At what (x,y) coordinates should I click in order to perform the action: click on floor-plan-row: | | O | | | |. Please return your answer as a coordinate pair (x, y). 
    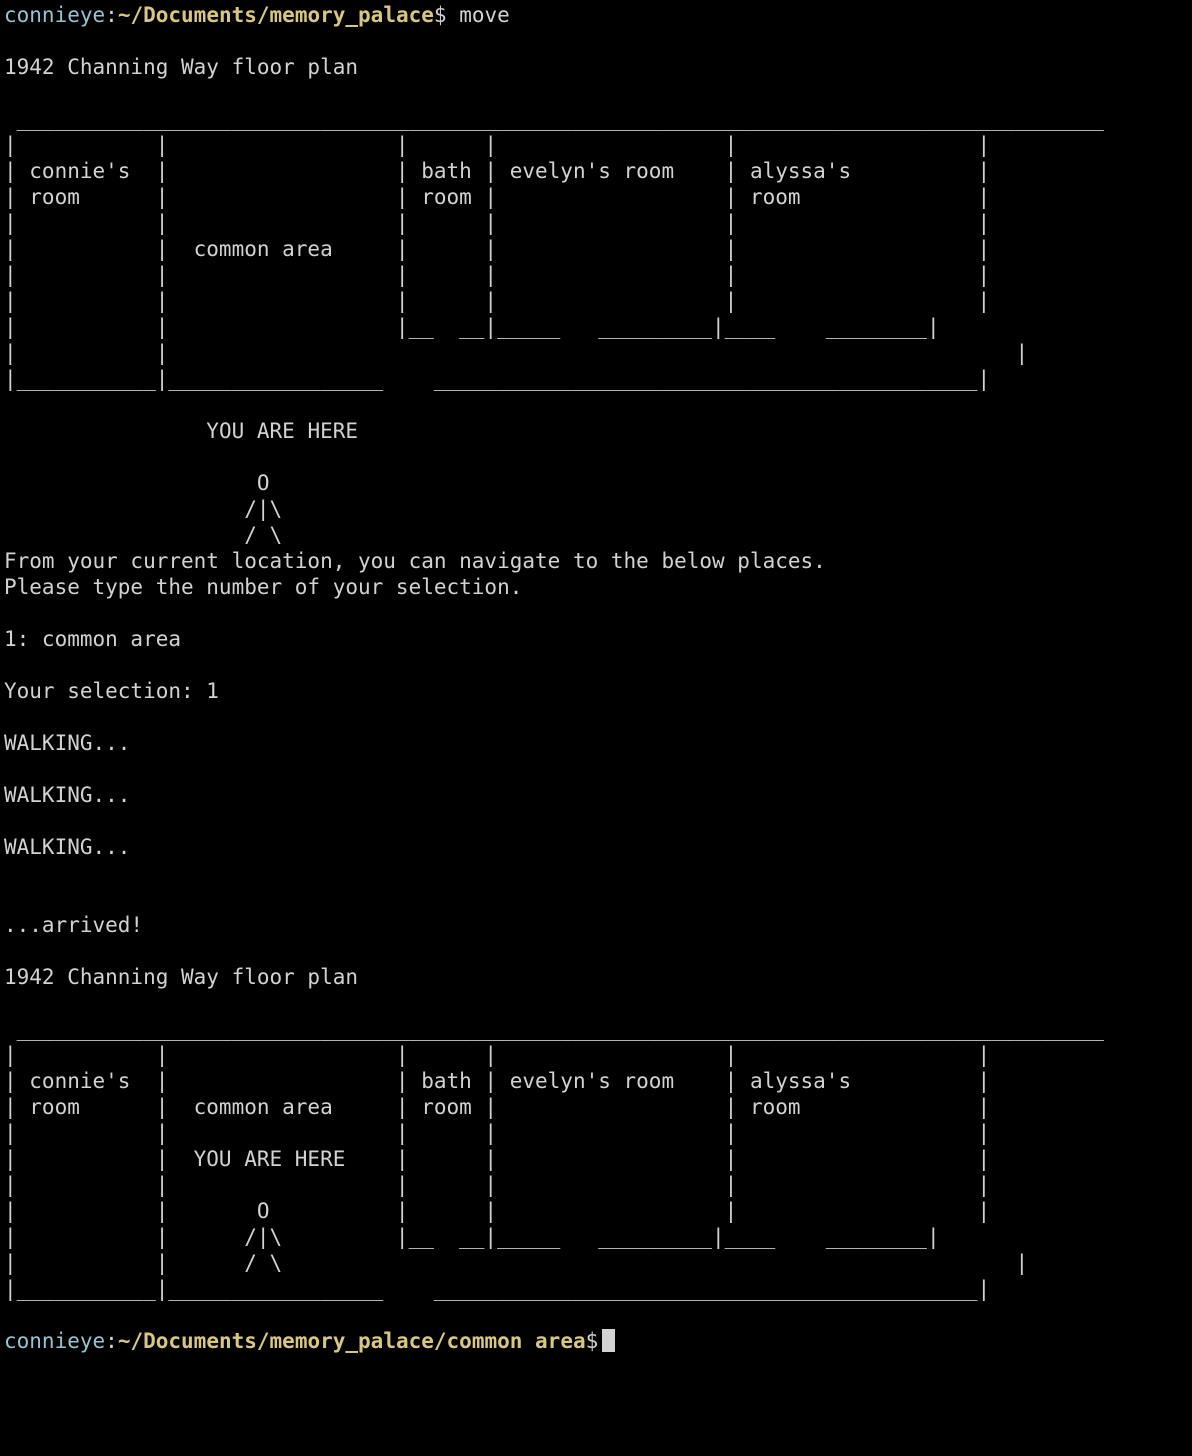
    Looking at the image, I should click on (497, 1211).